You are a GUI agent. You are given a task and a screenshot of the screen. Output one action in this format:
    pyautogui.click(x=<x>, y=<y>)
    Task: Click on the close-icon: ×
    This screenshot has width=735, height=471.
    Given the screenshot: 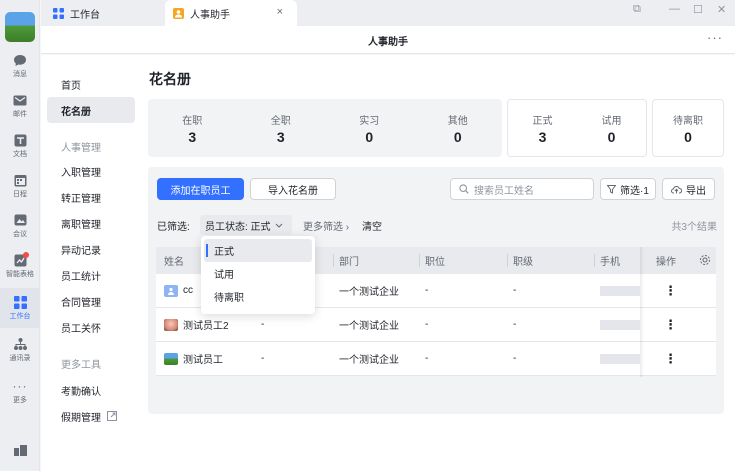 What is the action you would take?
    pyautogui.click(x=280, y=12)
    